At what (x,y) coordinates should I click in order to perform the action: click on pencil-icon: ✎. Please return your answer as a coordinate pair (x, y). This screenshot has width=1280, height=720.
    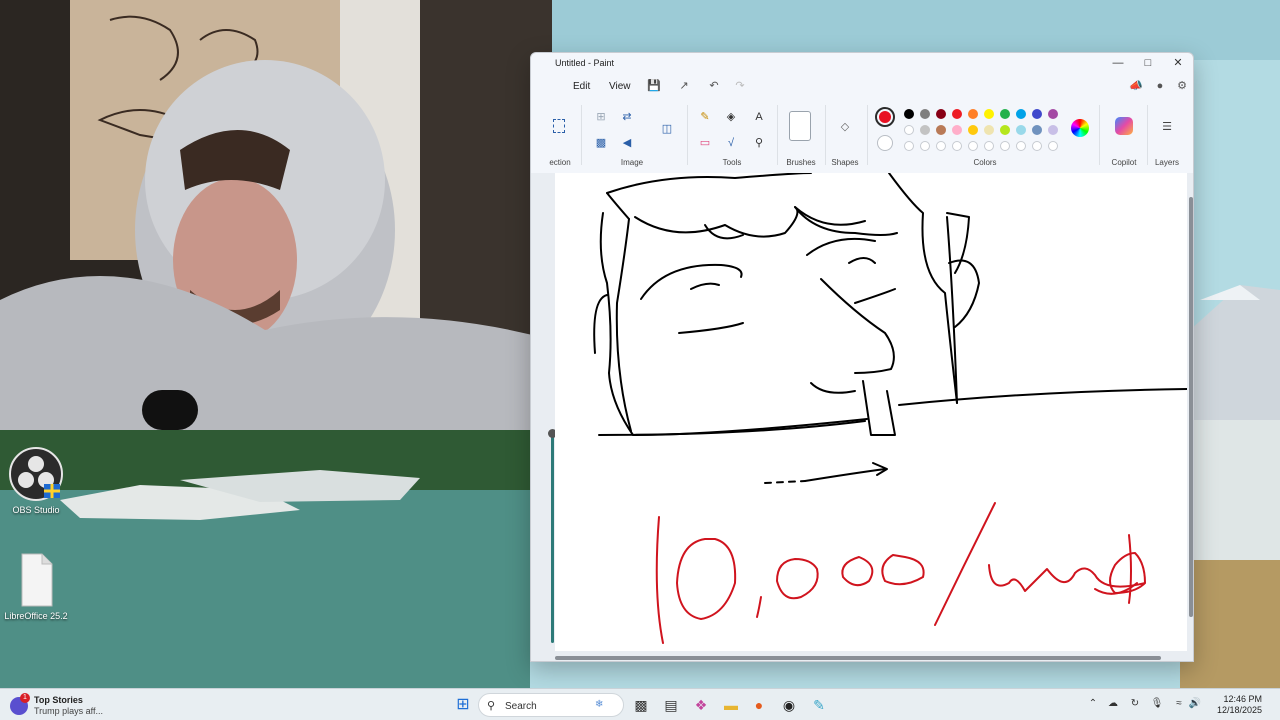
    Looking at the image, I should click on (705, 117).